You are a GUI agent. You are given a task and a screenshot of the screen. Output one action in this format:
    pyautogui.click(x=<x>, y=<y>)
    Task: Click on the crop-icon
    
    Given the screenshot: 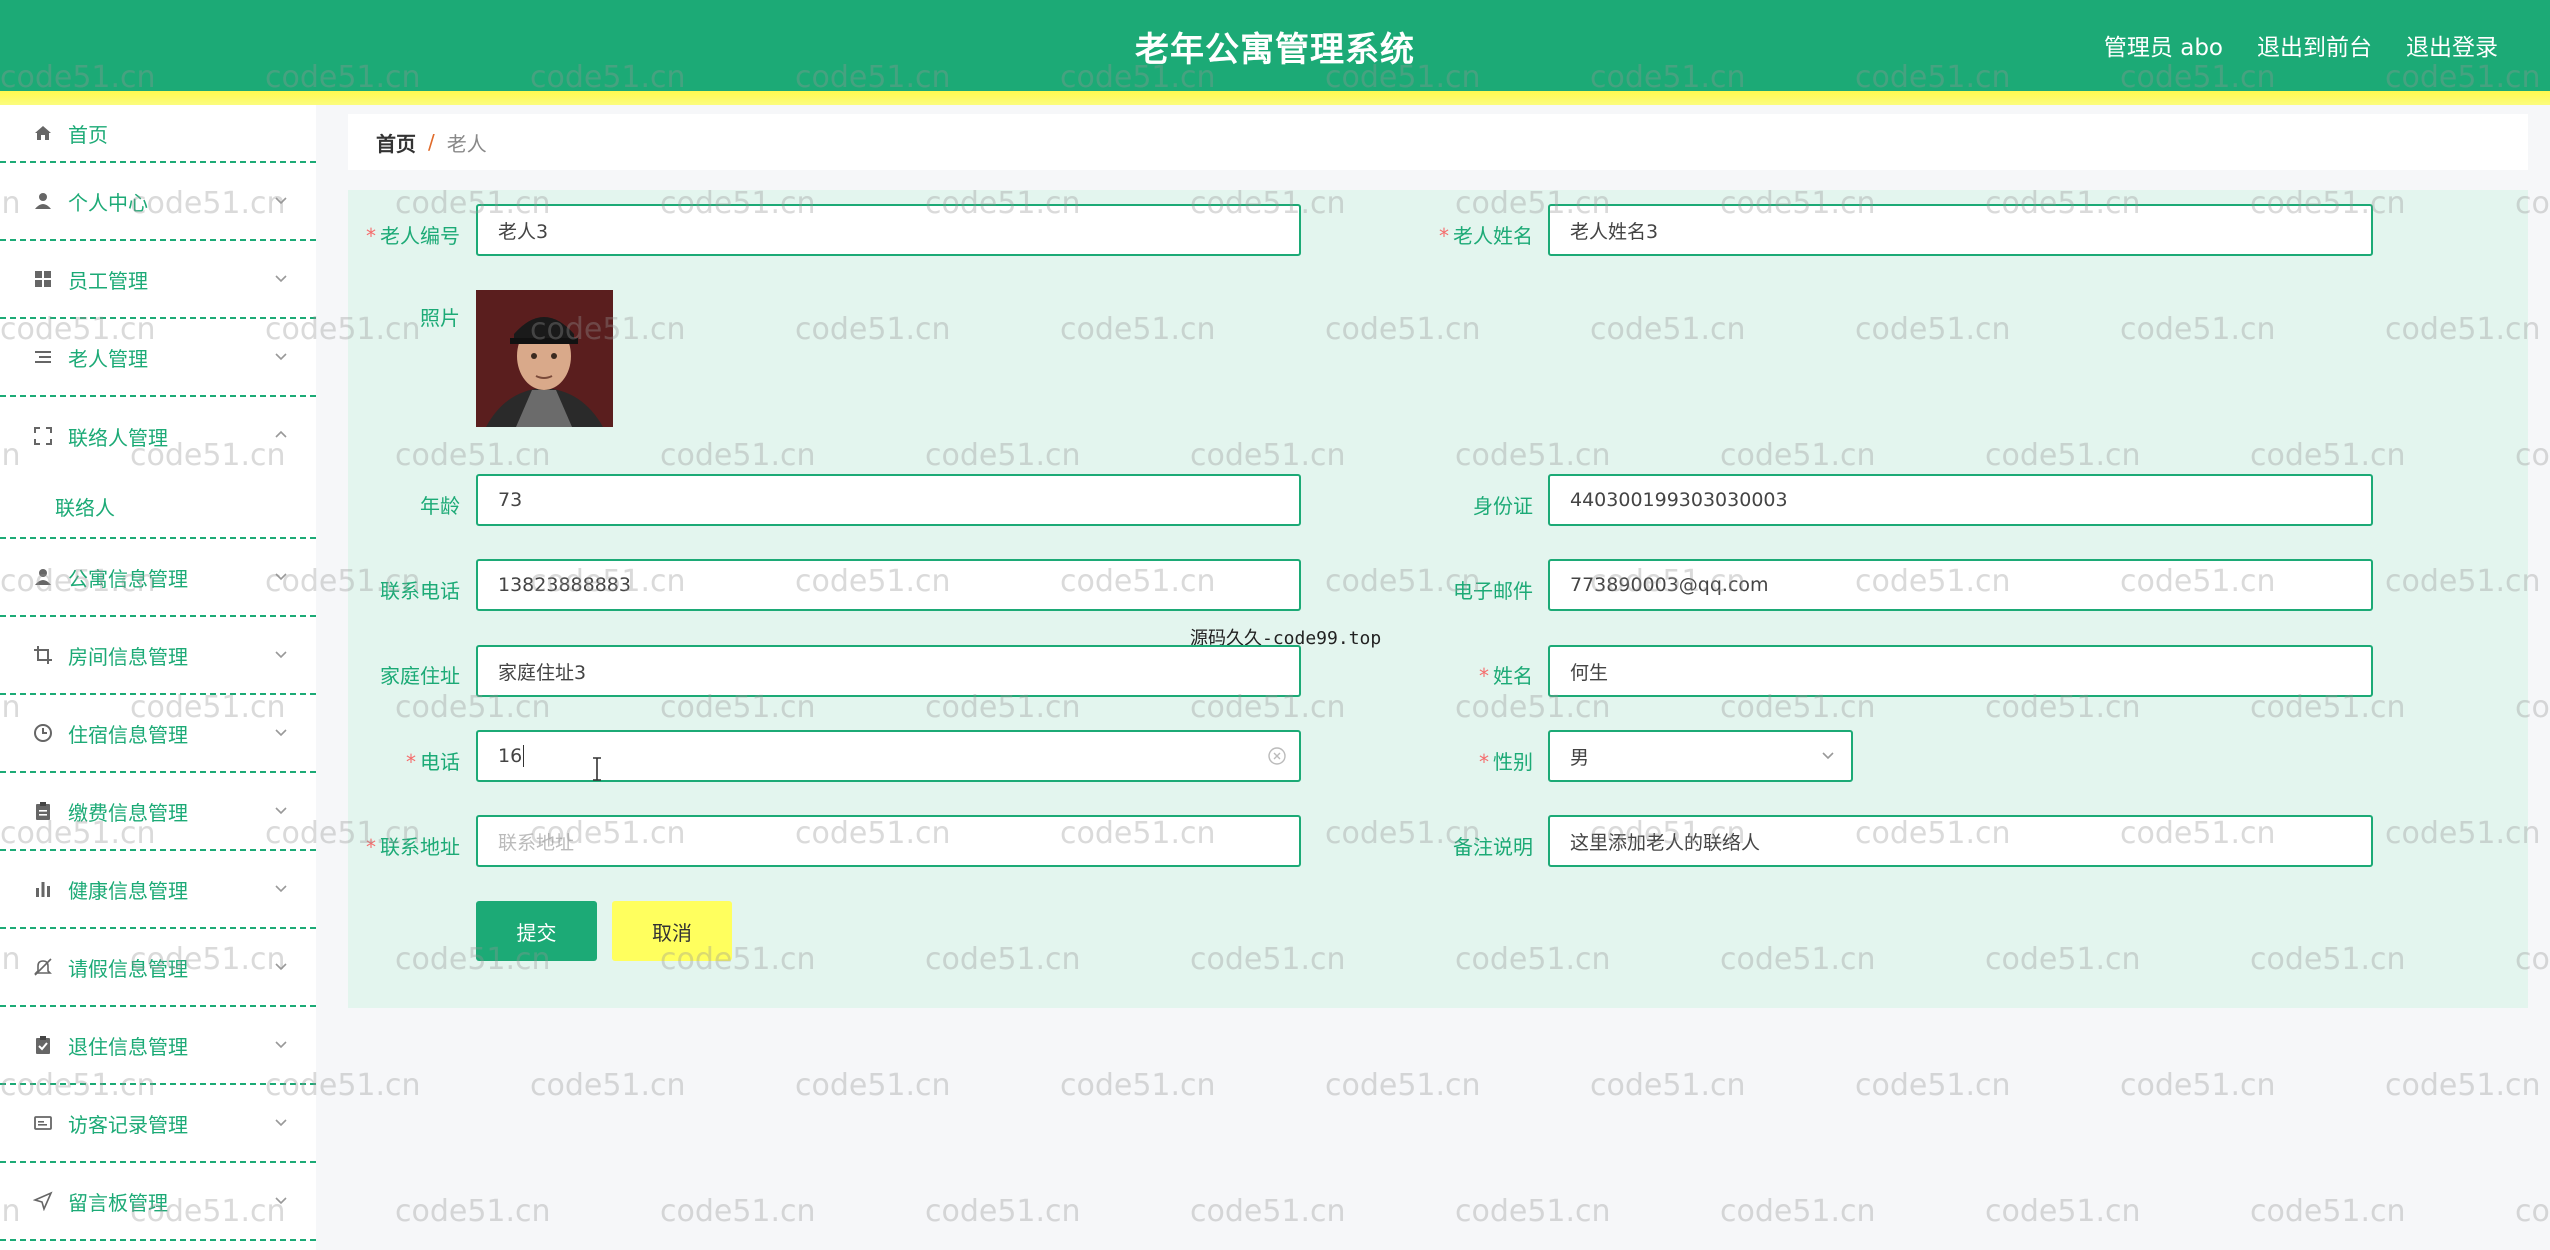 What is the action you would take?
    pyautogui.click(x=43, y=655)
    